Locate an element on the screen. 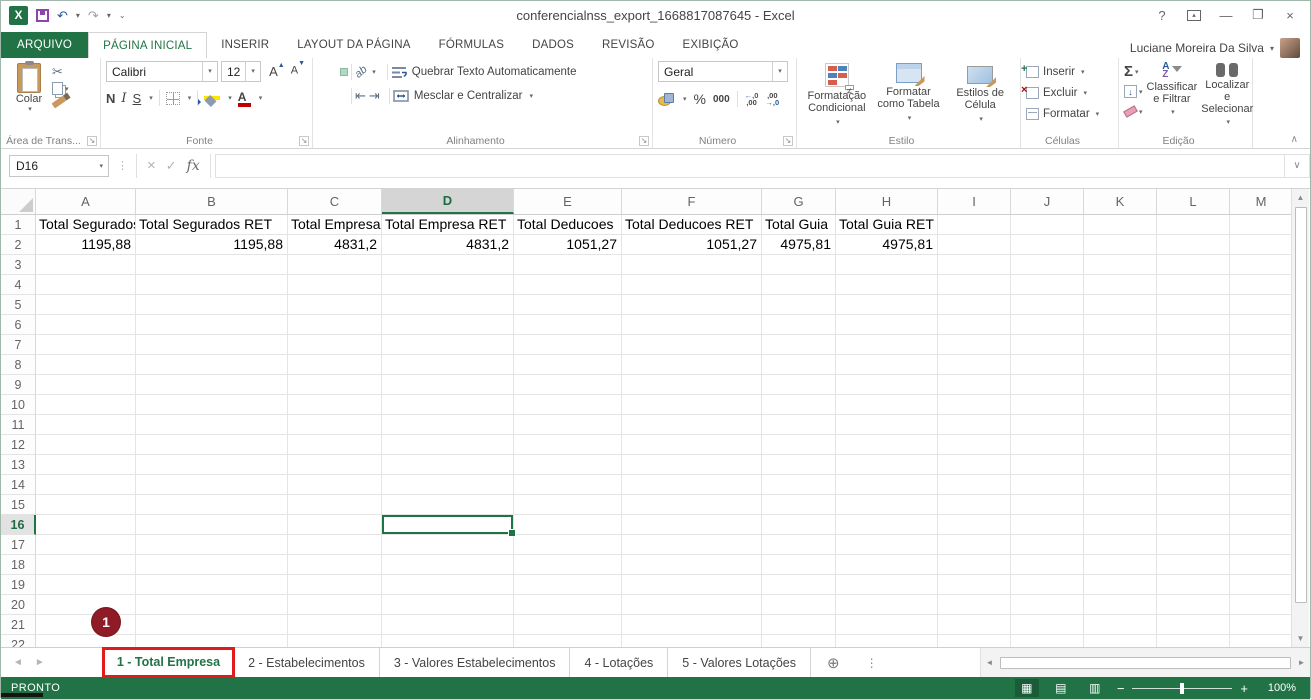 The height and width of the screenshot is (699, 1311). cell-I17 is located at coordinates (974, 545).